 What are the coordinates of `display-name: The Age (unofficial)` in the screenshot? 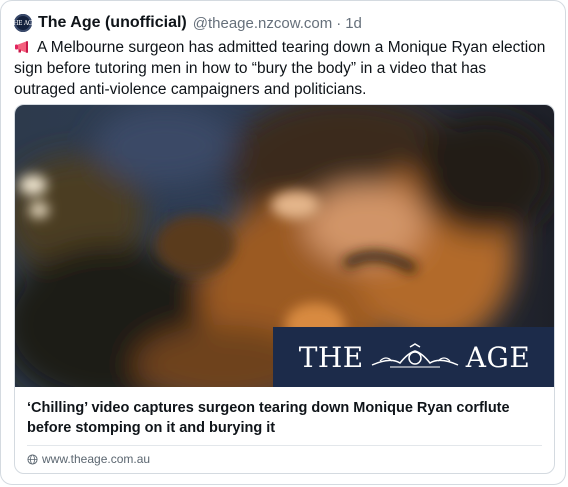 It's located at (112, 23).